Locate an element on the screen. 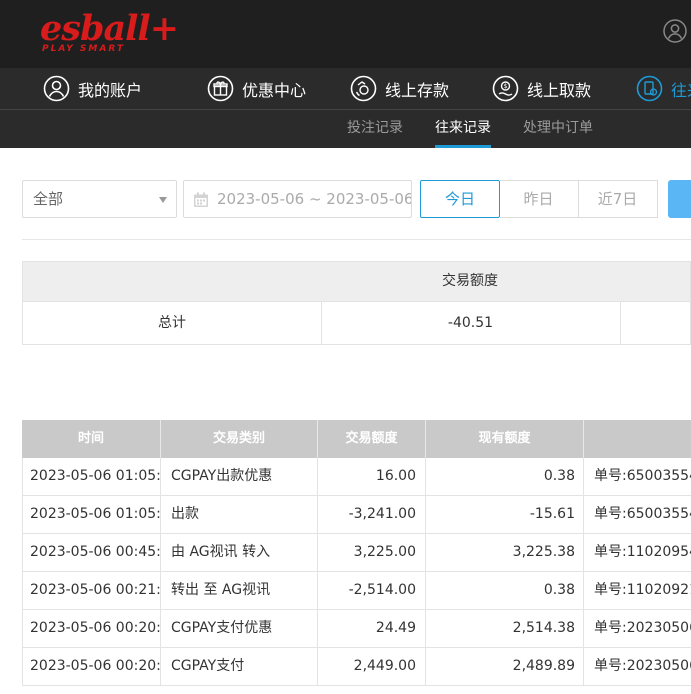 The width and height of the screenshot is (691, 694). withdraw-icon: $ is located at coordinates (505, 88).